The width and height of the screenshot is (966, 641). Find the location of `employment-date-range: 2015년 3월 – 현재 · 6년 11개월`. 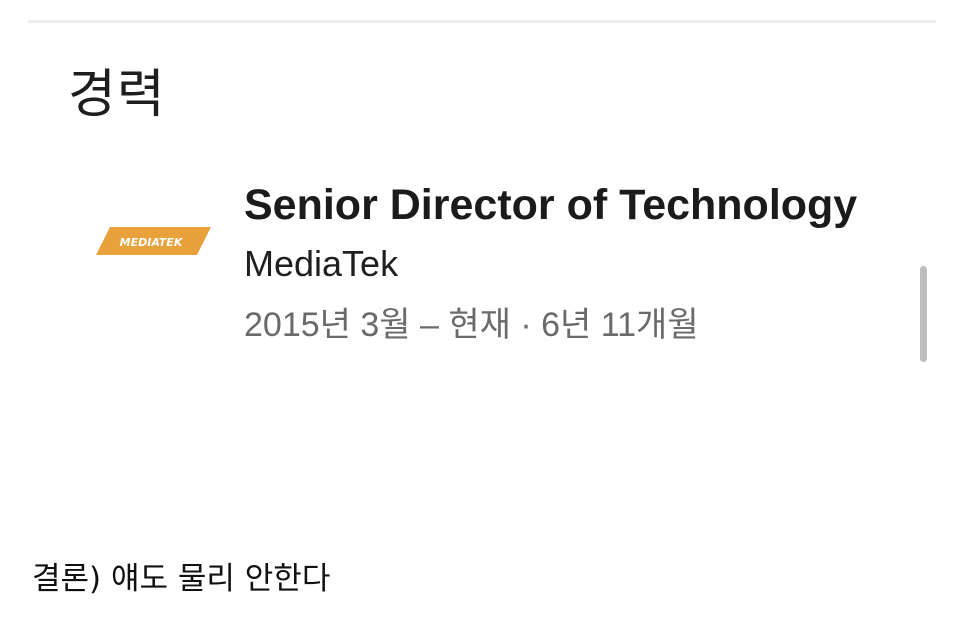

employment-date-range: 2015년 3월 – 현재 · 6년 11개월 is located at coordinates (471, 325).